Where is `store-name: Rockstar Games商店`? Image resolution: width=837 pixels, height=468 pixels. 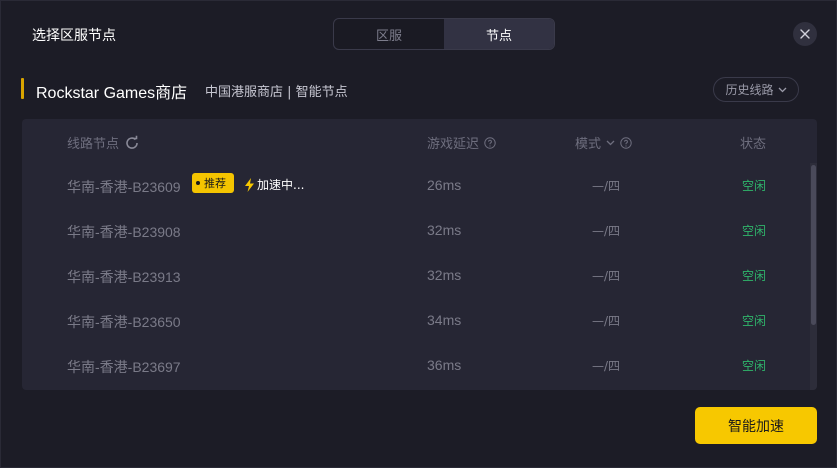 store-name: Rockstar Games商店 is located at coordinates (112, 93).